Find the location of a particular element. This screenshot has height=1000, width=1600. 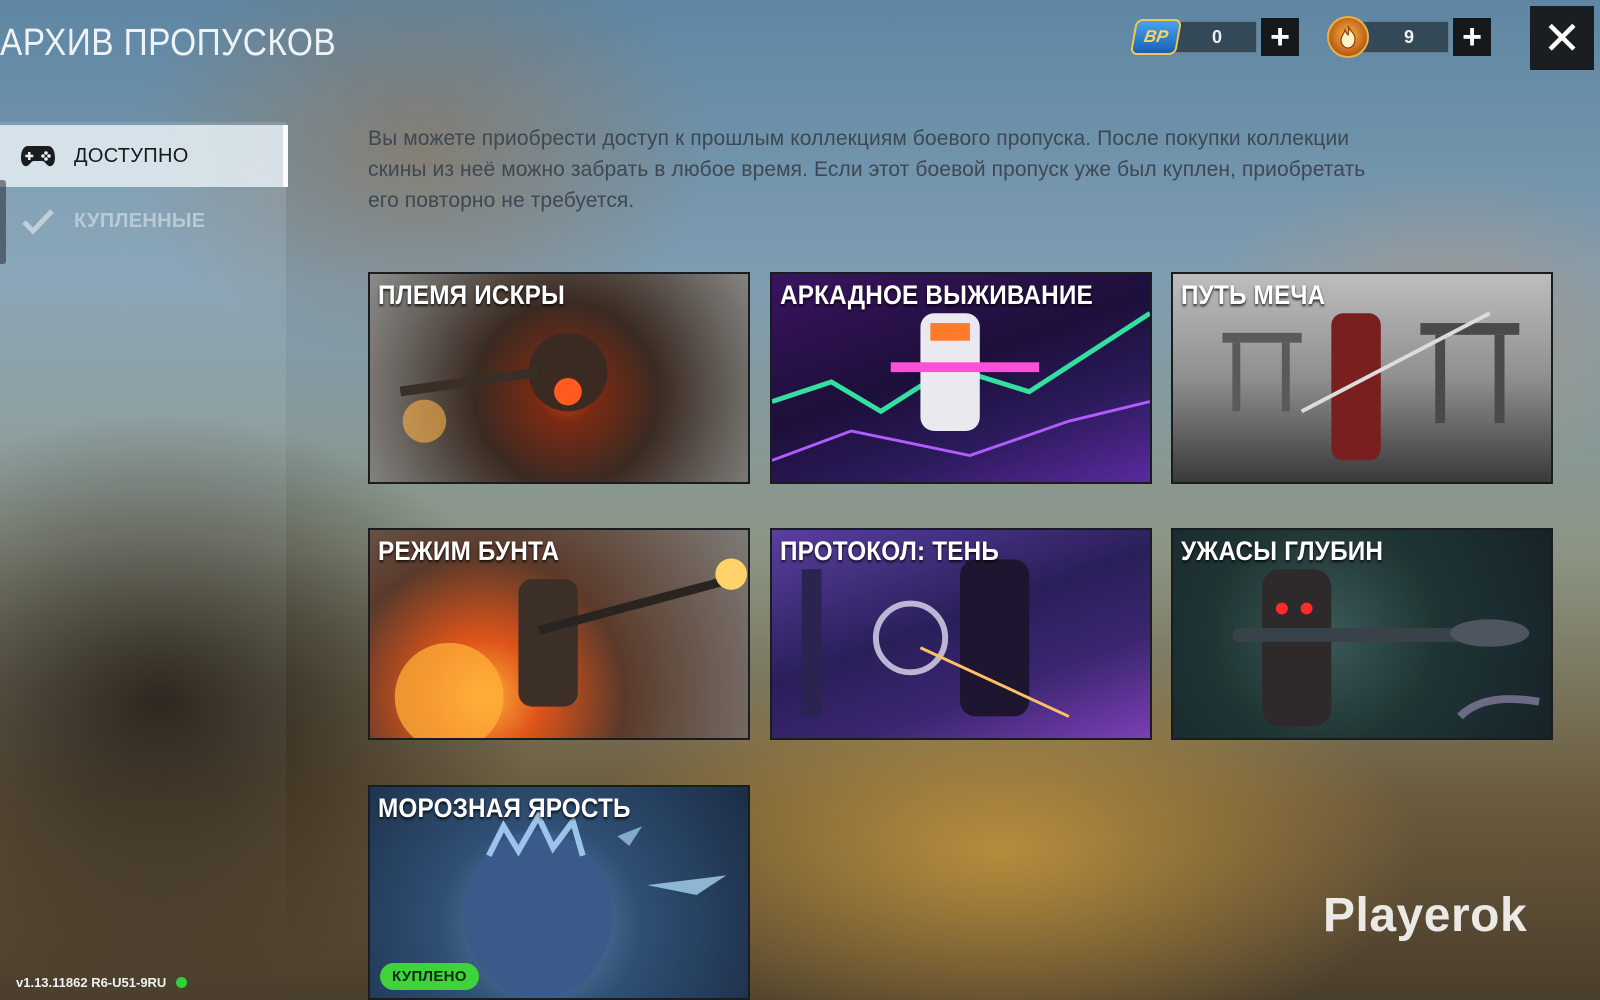

watermark-logo: Playerok is located at coordinates (1425, 915).